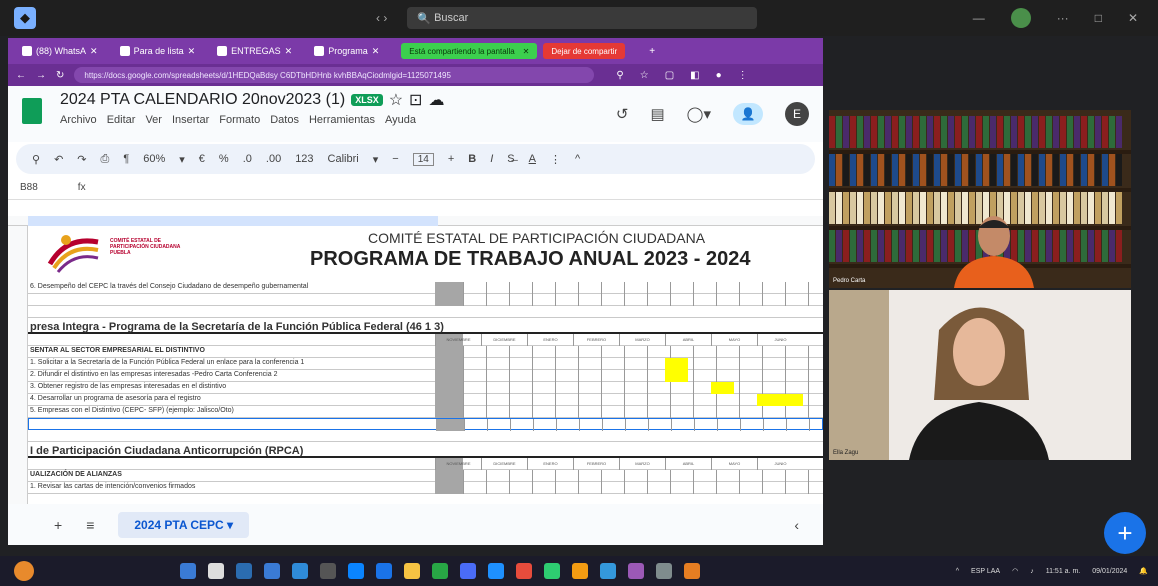 The height and width of the screenshot is (586, 1158). What do you see at coordinates (644, 75) in the screenshot?
I see `bookmark-star-icon: ☆` at bounding box center [644, 75].